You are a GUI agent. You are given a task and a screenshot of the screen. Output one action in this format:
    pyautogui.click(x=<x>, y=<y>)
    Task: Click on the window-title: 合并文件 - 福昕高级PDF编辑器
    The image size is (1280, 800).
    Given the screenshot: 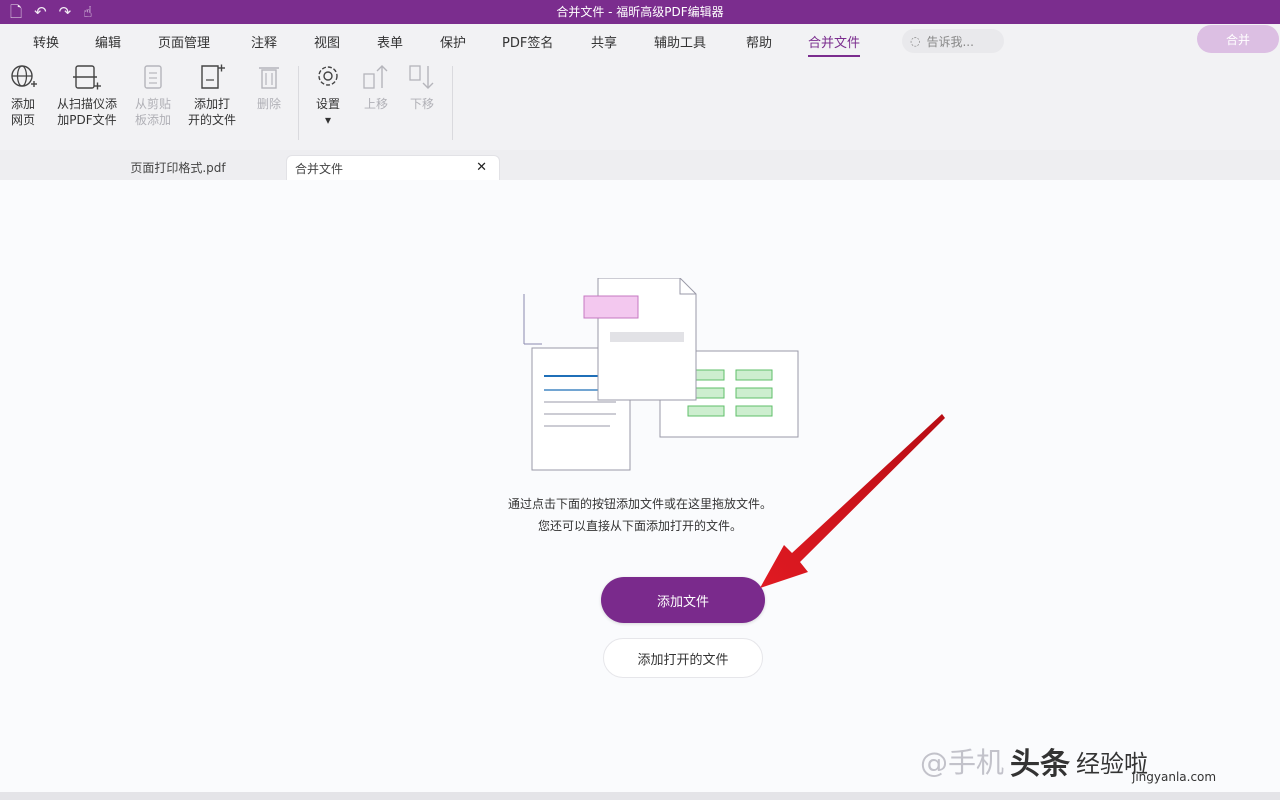 What is the action you would take?
    pyautogui.click(x=640, y=12)
    